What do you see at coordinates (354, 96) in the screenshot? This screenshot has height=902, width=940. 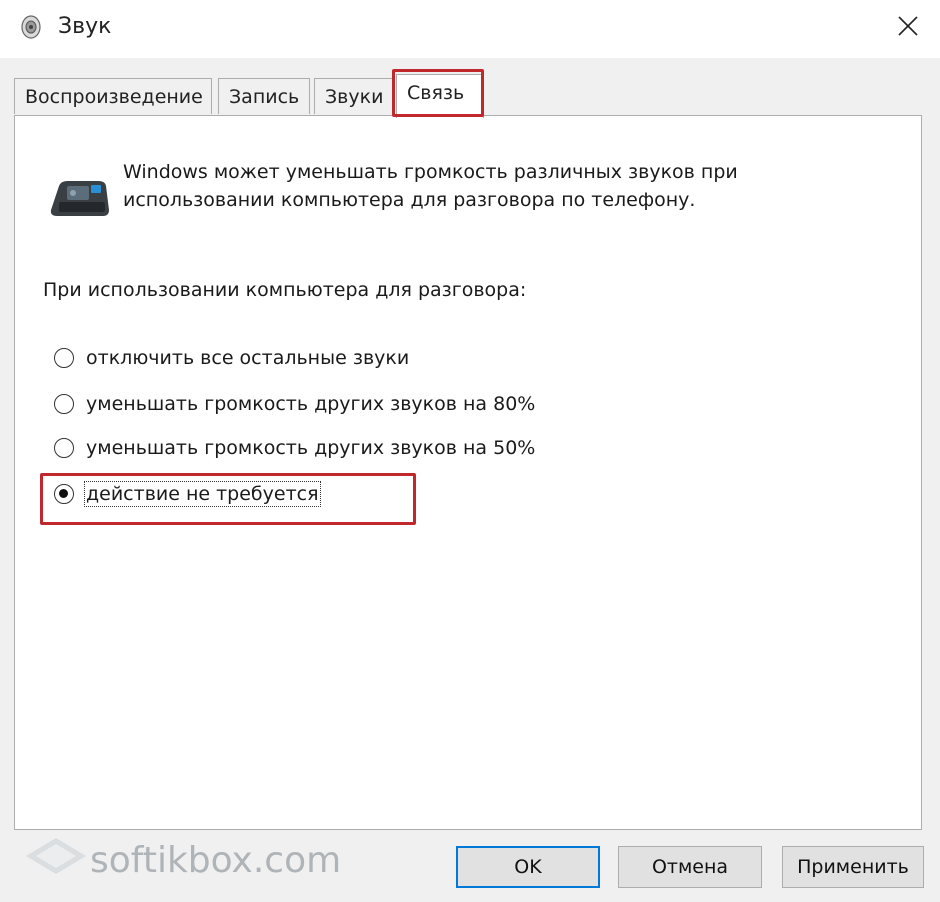 I see `tab-sounds: Звуки` at bounding box center [354, 96].